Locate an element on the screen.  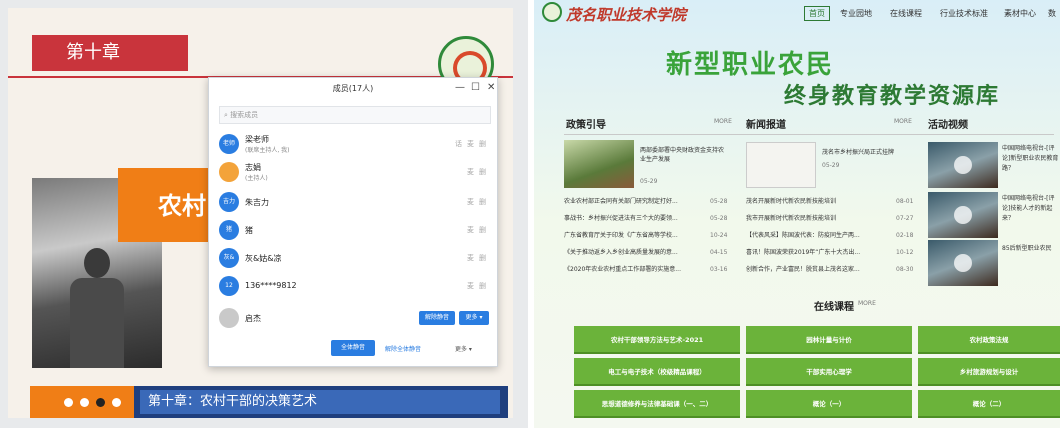
headline-2: 终身教育教学资源库 is located at coordinates (892, 96).